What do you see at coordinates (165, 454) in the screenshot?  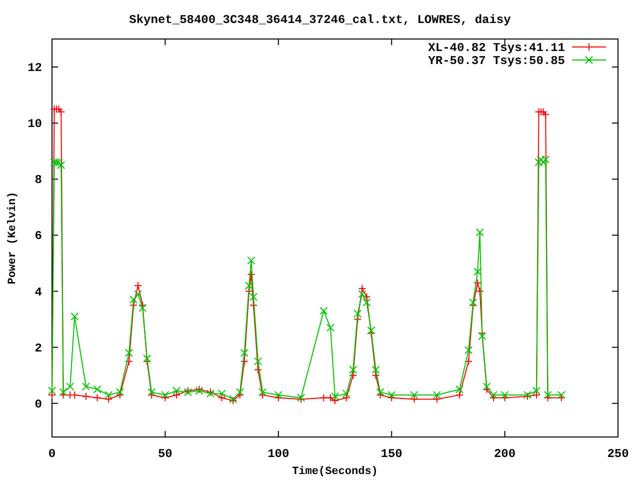 I see `x-tick-label: 50` at bounding box center [165, 454].